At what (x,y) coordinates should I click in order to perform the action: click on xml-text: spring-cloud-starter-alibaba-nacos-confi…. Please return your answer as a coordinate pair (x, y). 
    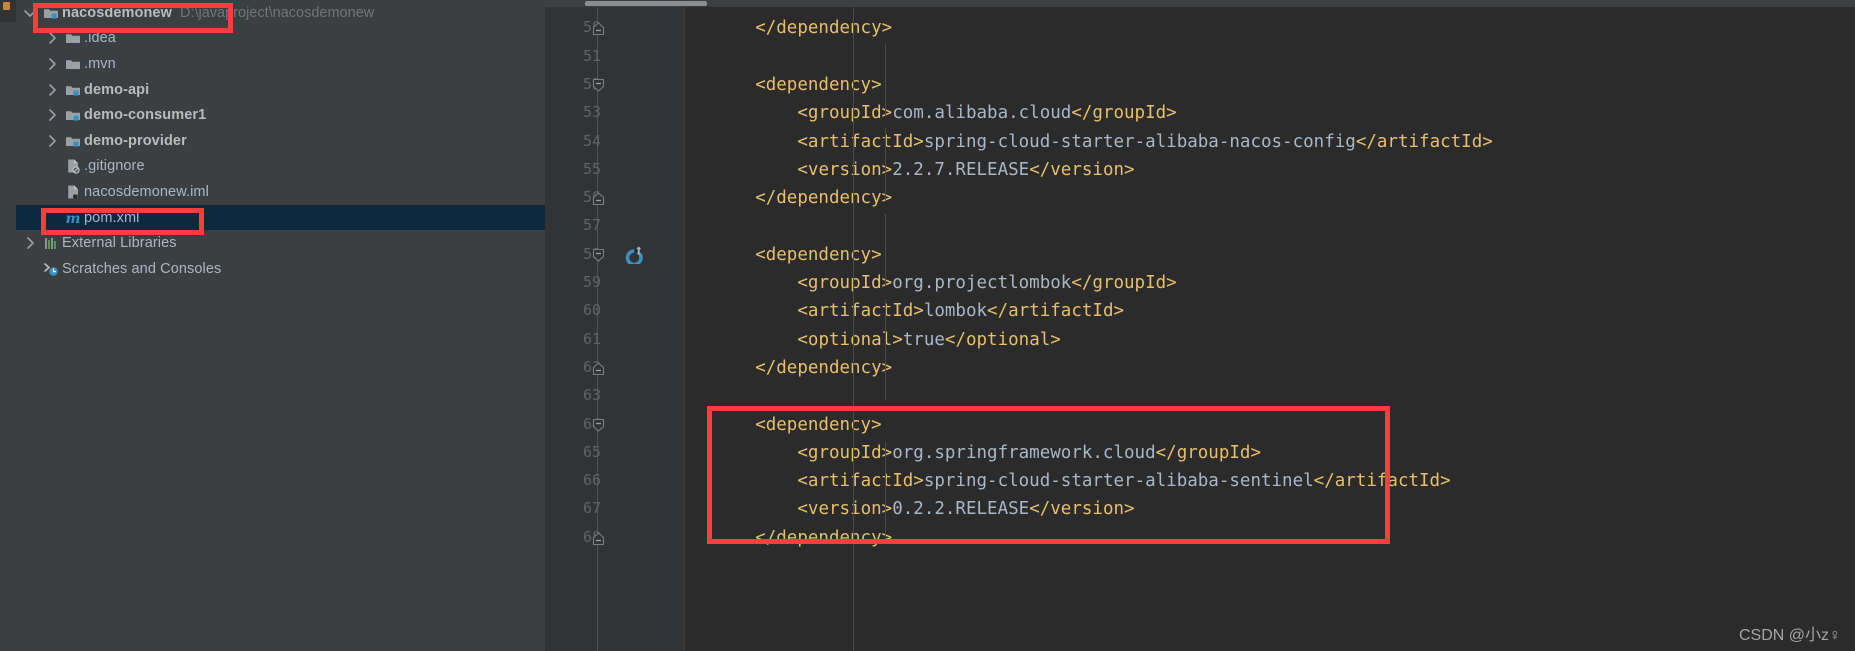
    Looking at the image, I should click on (1139, 141).